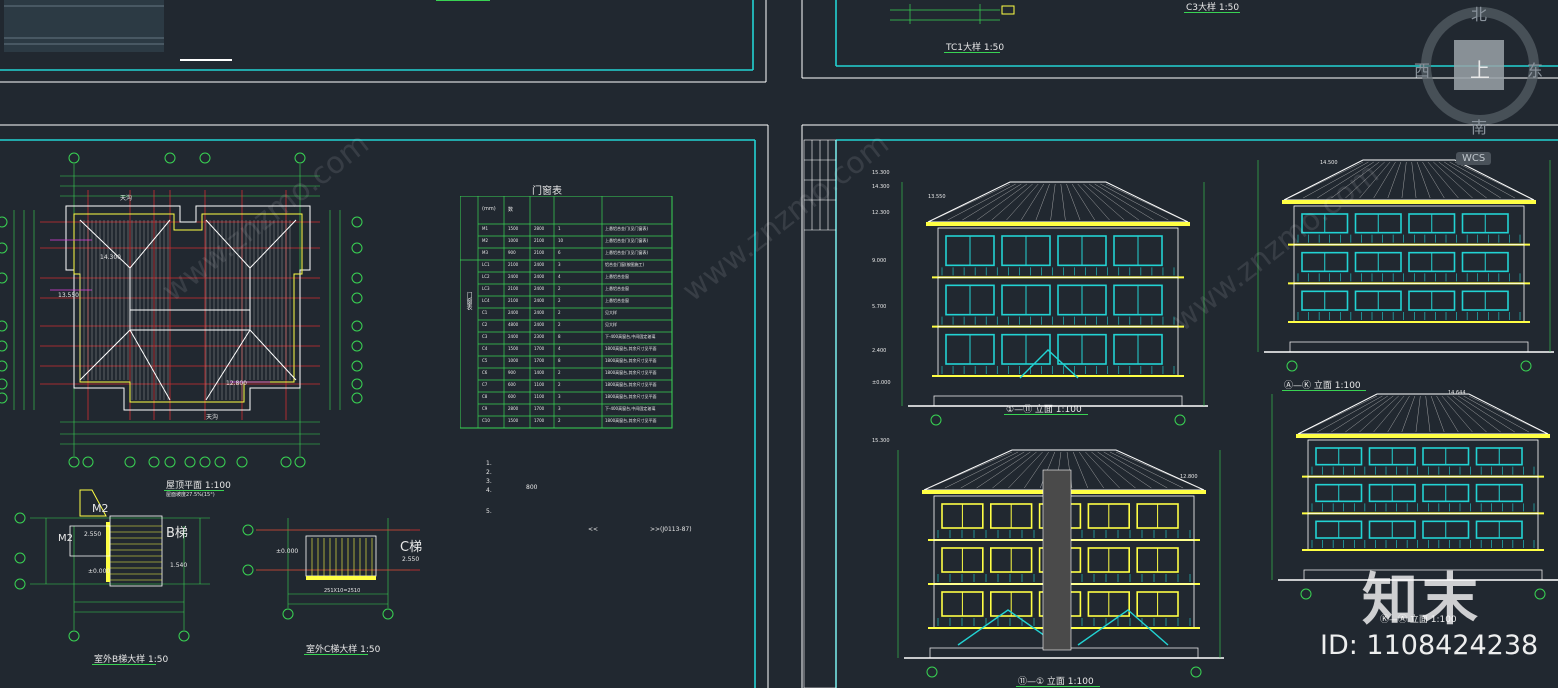  I want to click on stair-b-m2-label-2: M2, so click(65, 538).